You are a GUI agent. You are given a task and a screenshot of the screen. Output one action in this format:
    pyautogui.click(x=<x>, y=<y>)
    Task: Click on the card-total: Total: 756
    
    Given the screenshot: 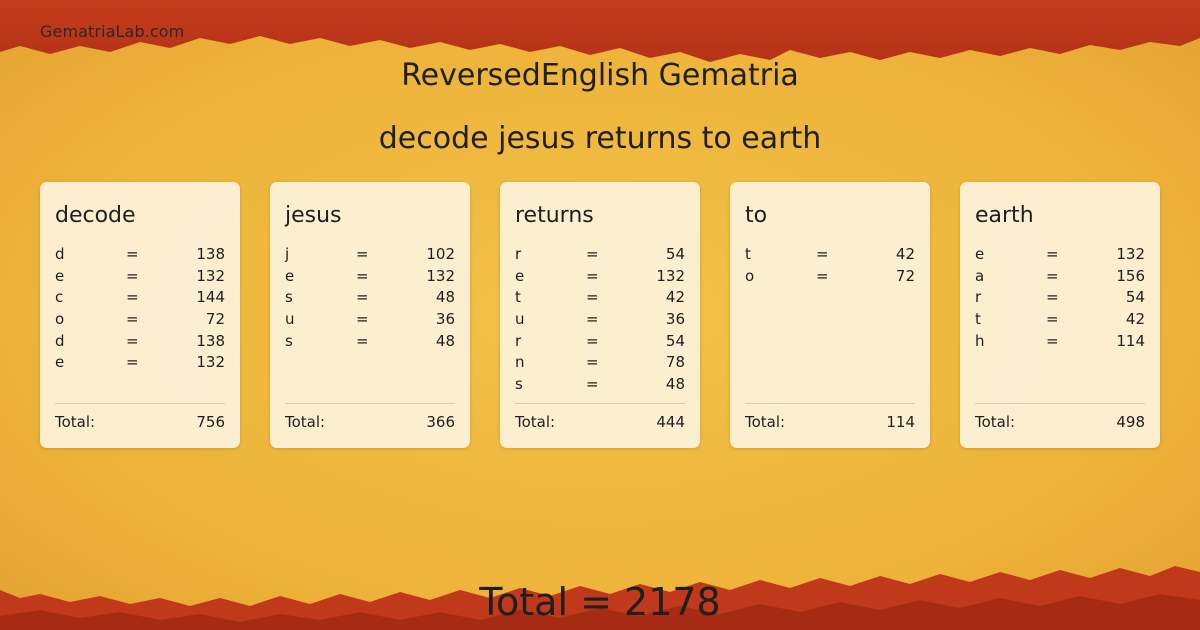 What is the action you would take?
    pyautogui.click(x=140, y=422)
    